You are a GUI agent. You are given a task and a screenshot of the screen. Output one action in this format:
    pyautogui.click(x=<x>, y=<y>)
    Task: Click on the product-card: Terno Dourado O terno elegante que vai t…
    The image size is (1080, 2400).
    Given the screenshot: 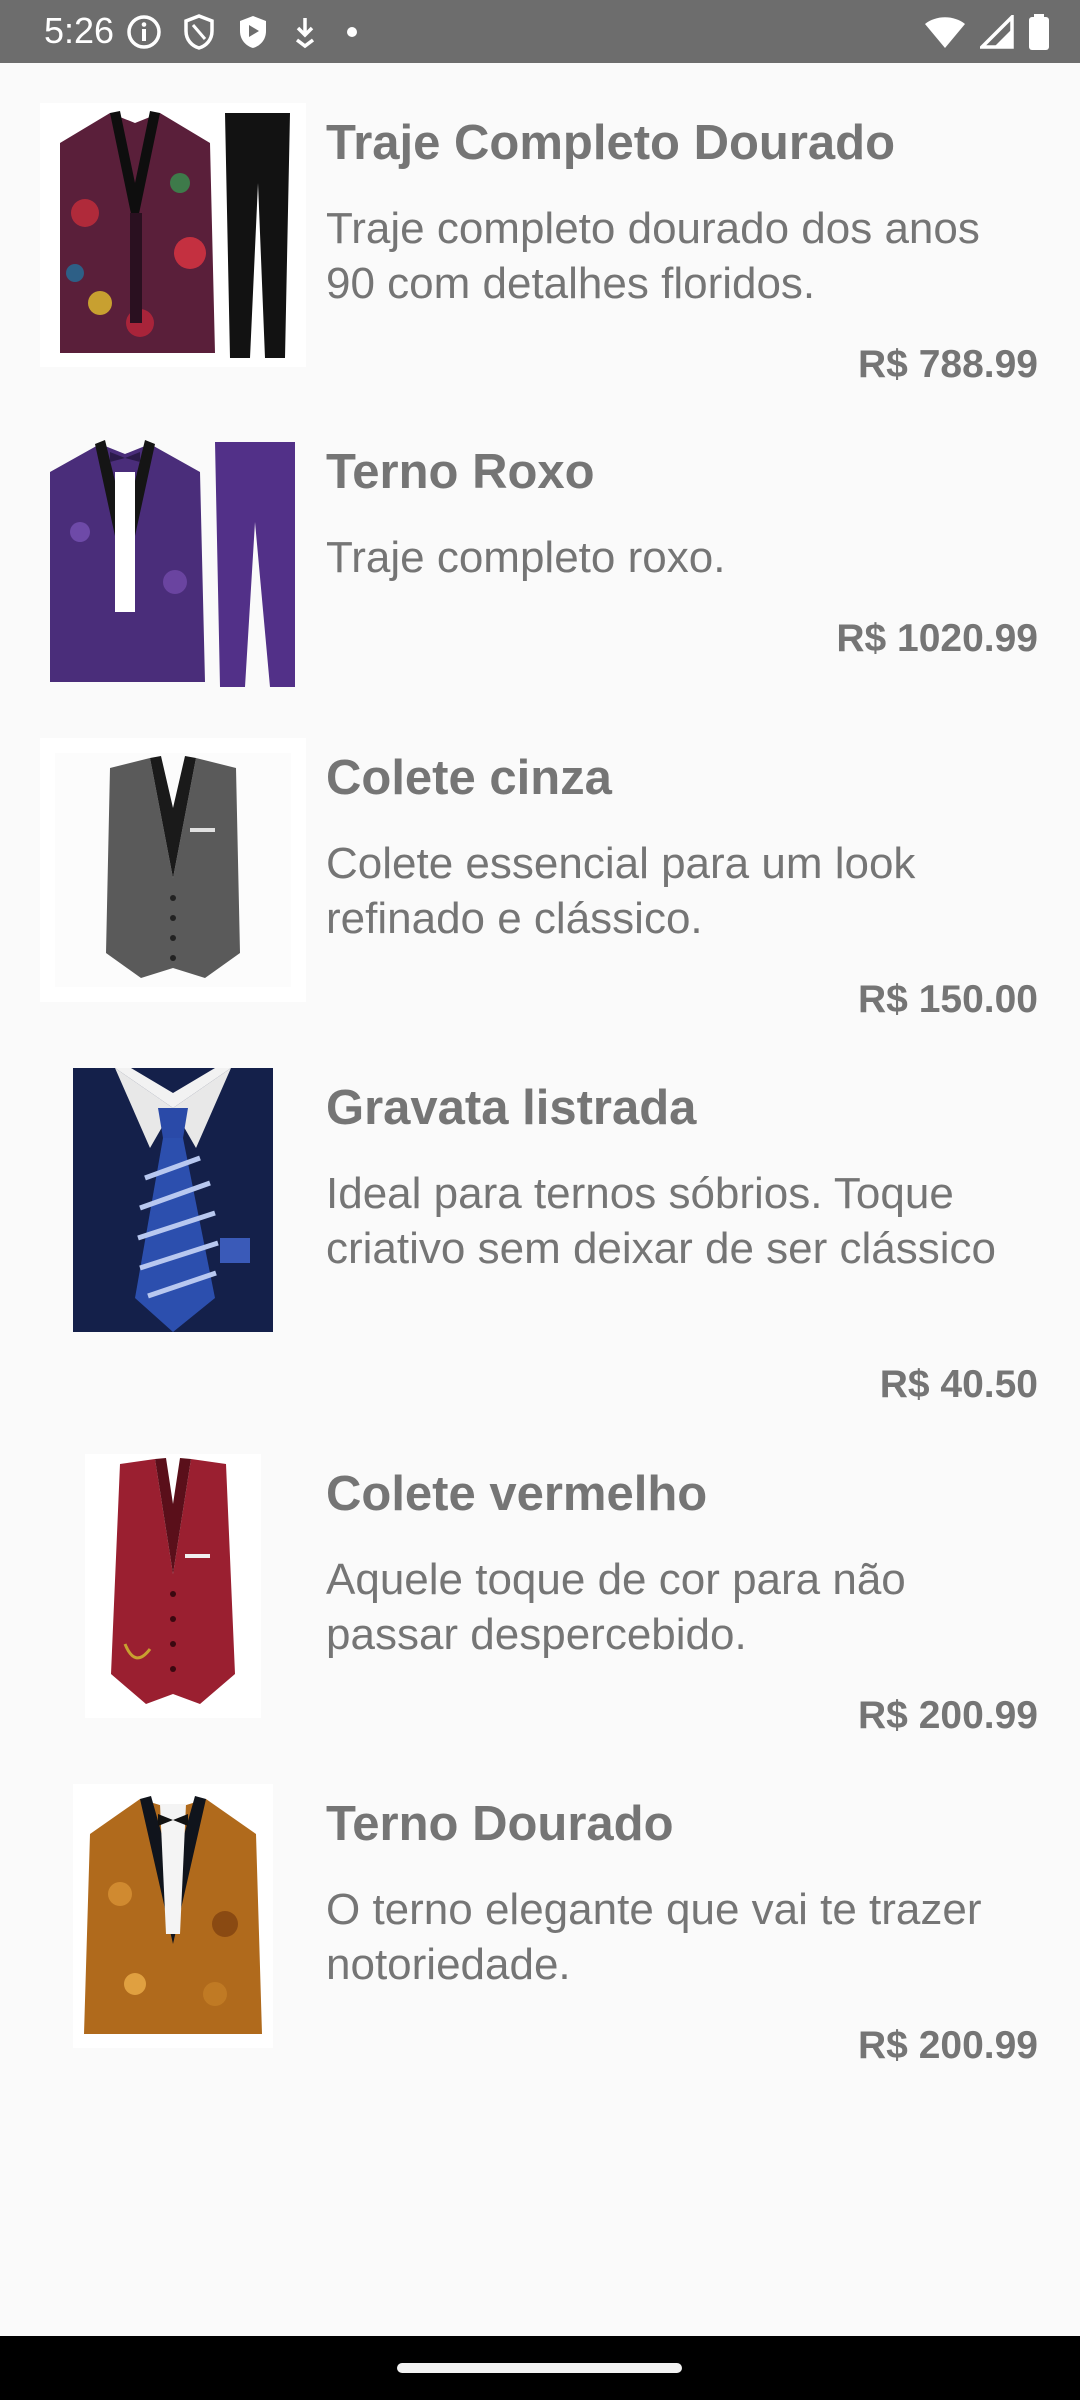 What is the action you would take?
    pyautogui.click(x=540, y=1946)
    